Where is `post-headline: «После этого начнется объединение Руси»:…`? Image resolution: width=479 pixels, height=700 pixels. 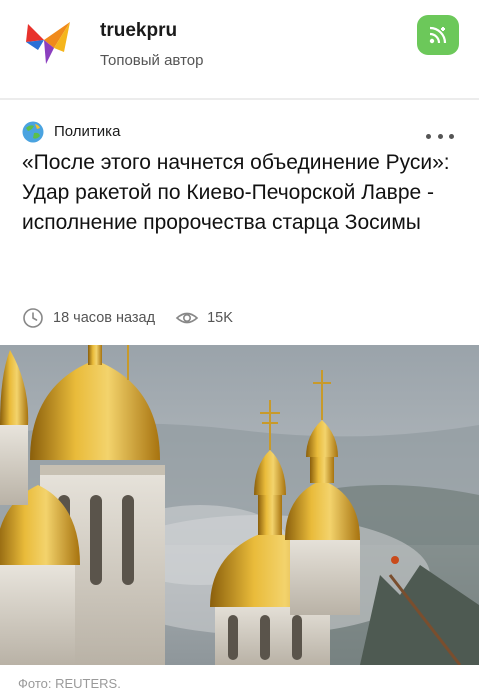 post-headline: «После этого начнется объединение Руси»:… is located at coordinates (242, 193).